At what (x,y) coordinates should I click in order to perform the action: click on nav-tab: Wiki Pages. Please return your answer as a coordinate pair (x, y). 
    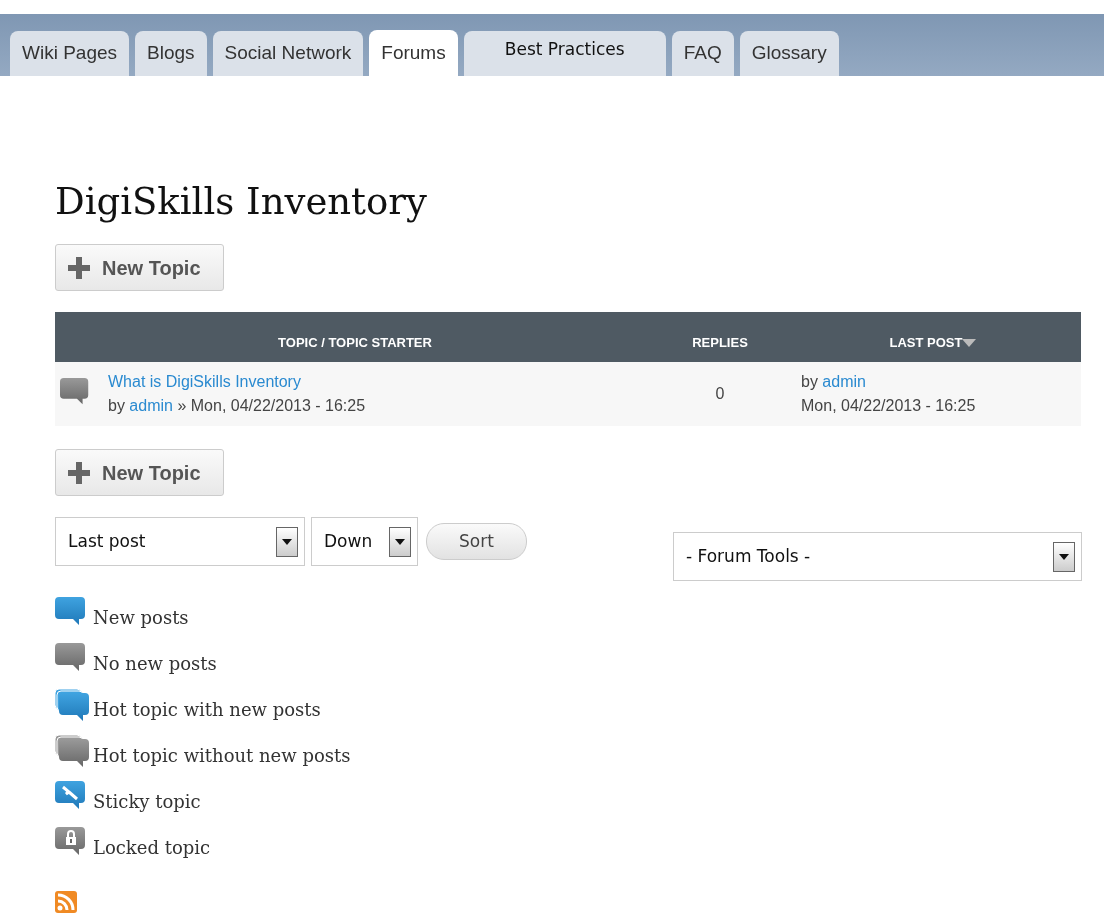
    Looking at the image, I should click on (70, 53).